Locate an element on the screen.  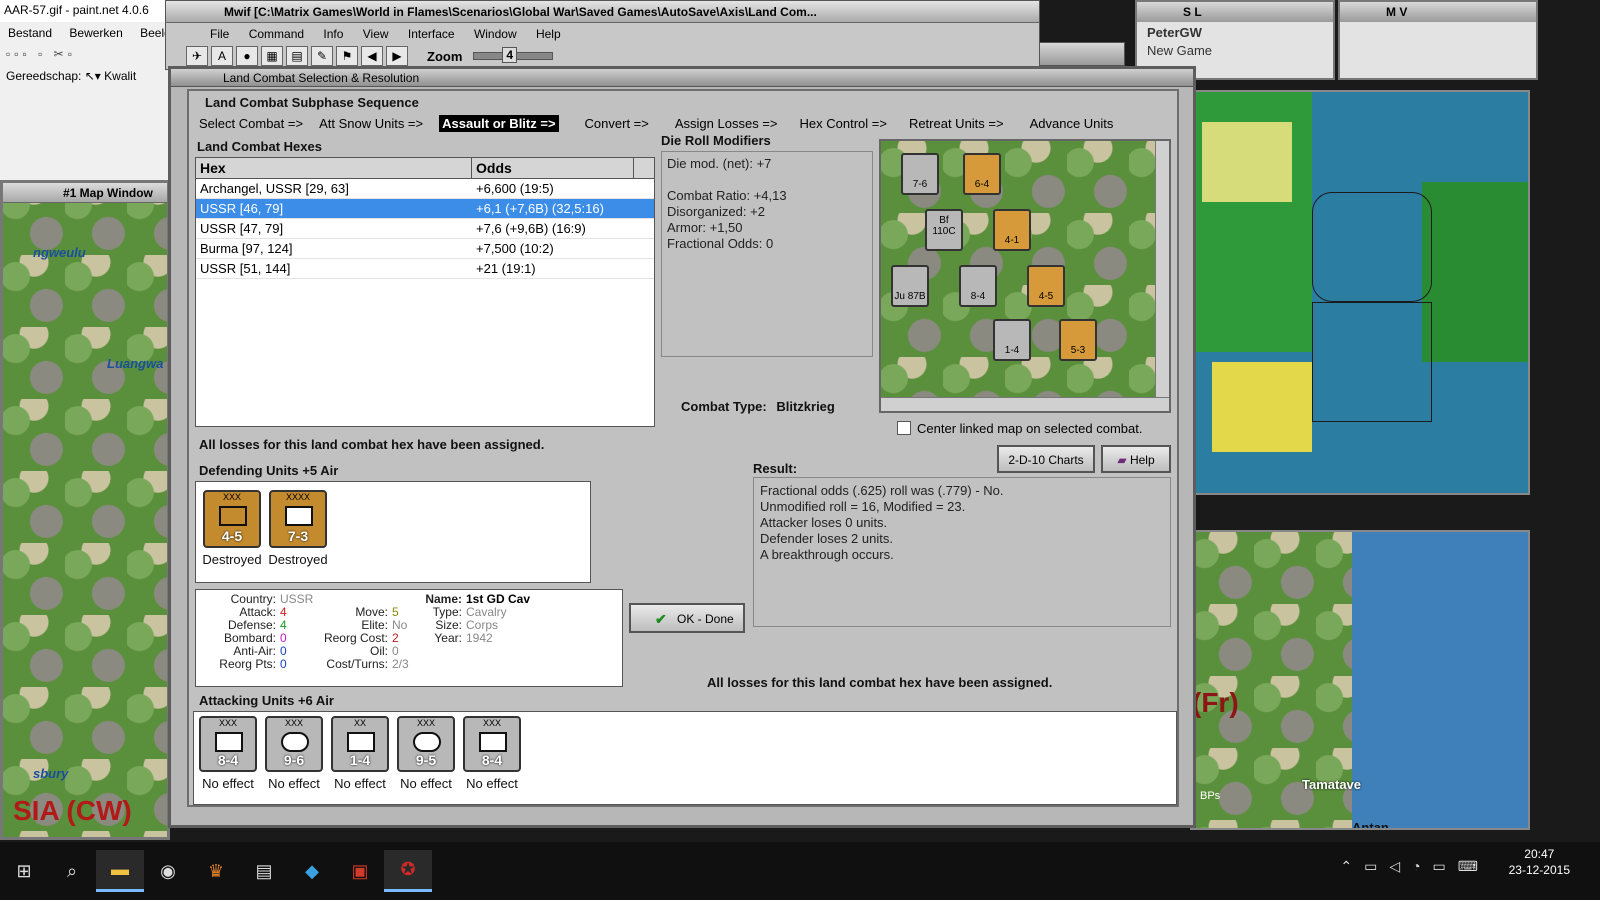
seq-assault-or-blitz: Assault or Blitz => is located at coordinates (499, 123).